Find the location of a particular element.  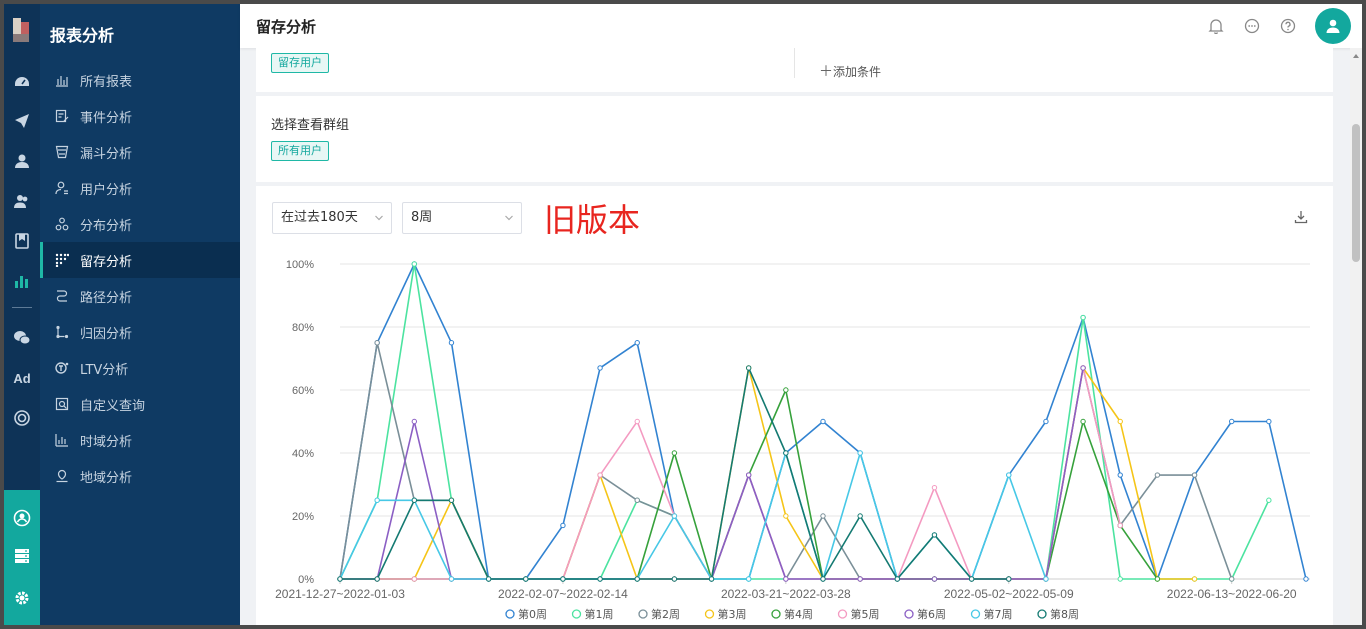

retained-users-tag: 留存用户 is located at coordinates (300, 63).